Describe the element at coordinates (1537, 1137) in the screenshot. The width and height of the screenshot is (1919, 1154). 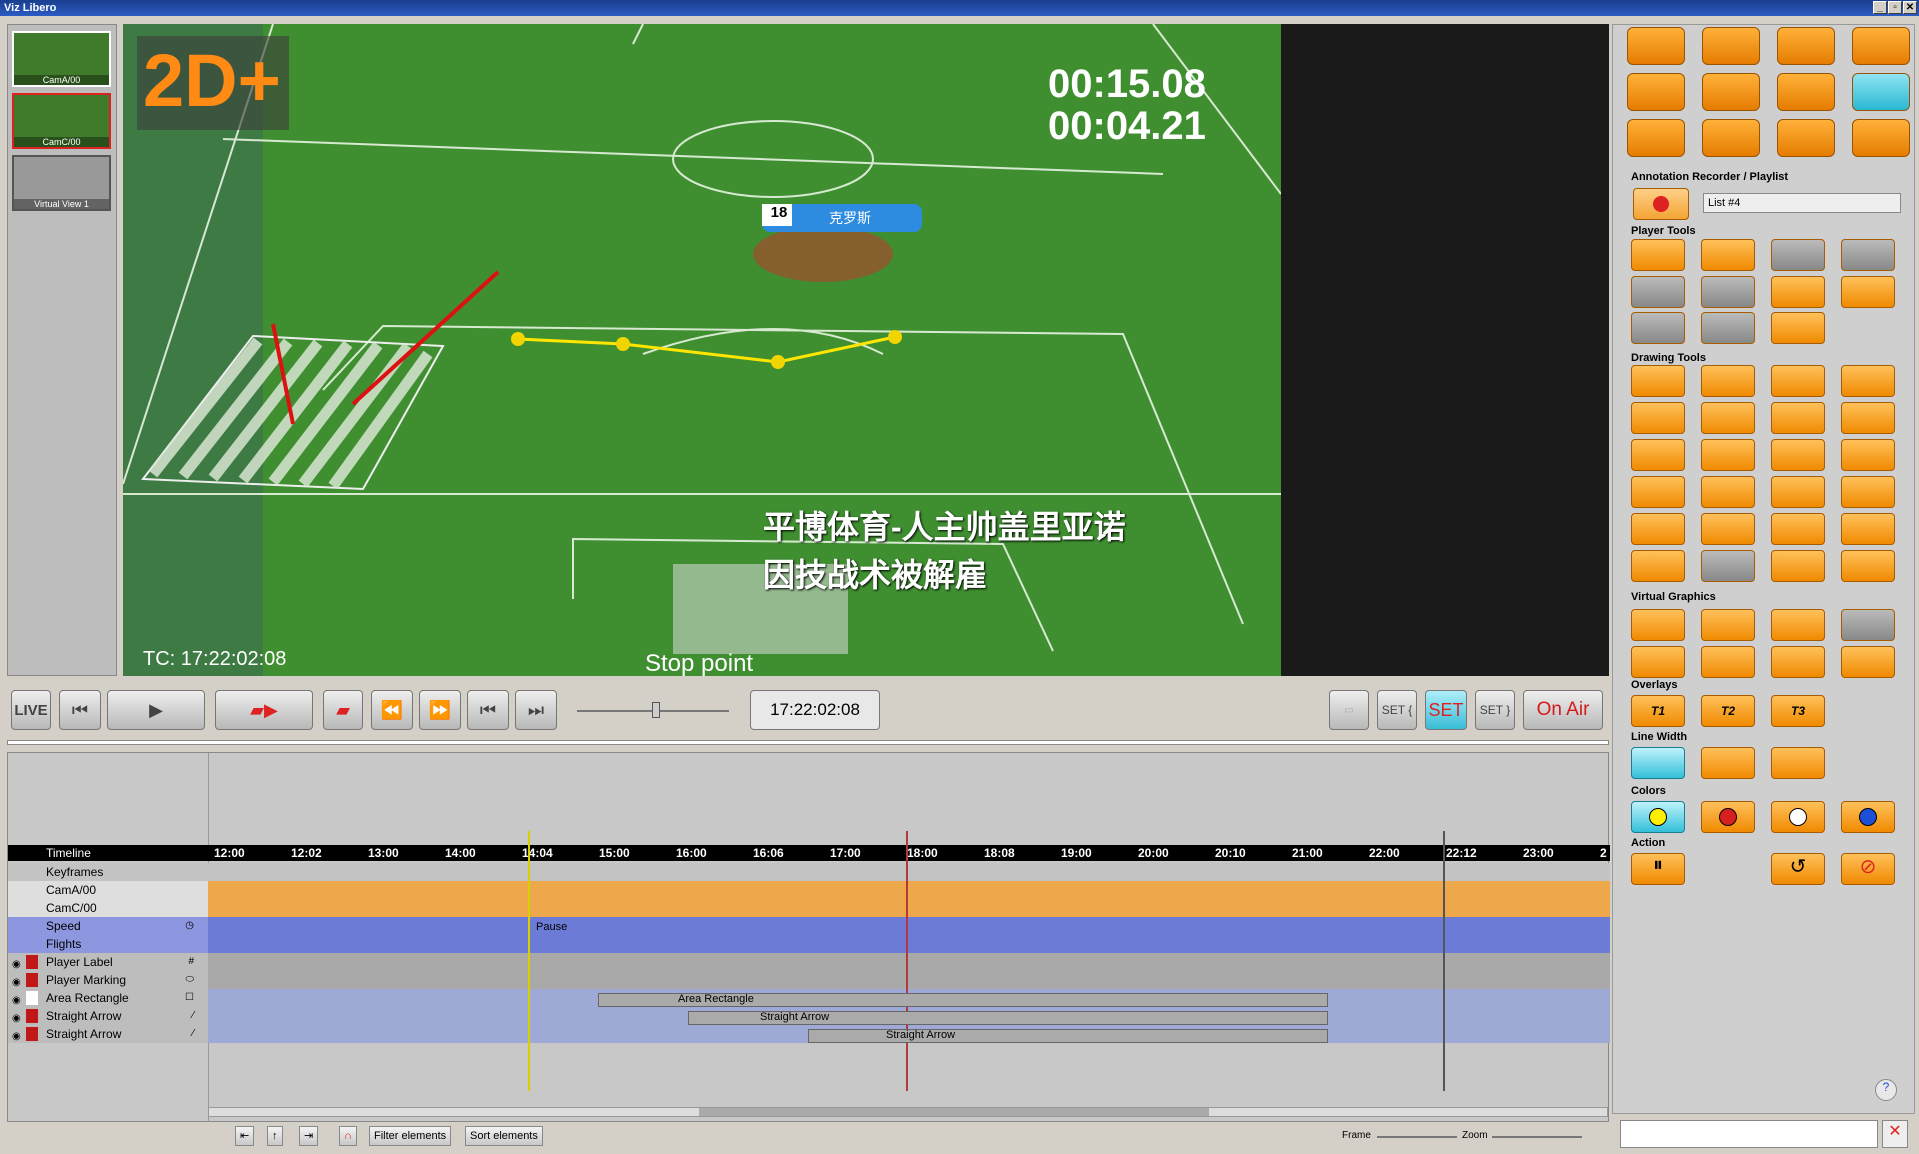
I see `zoom-slider` at that location.